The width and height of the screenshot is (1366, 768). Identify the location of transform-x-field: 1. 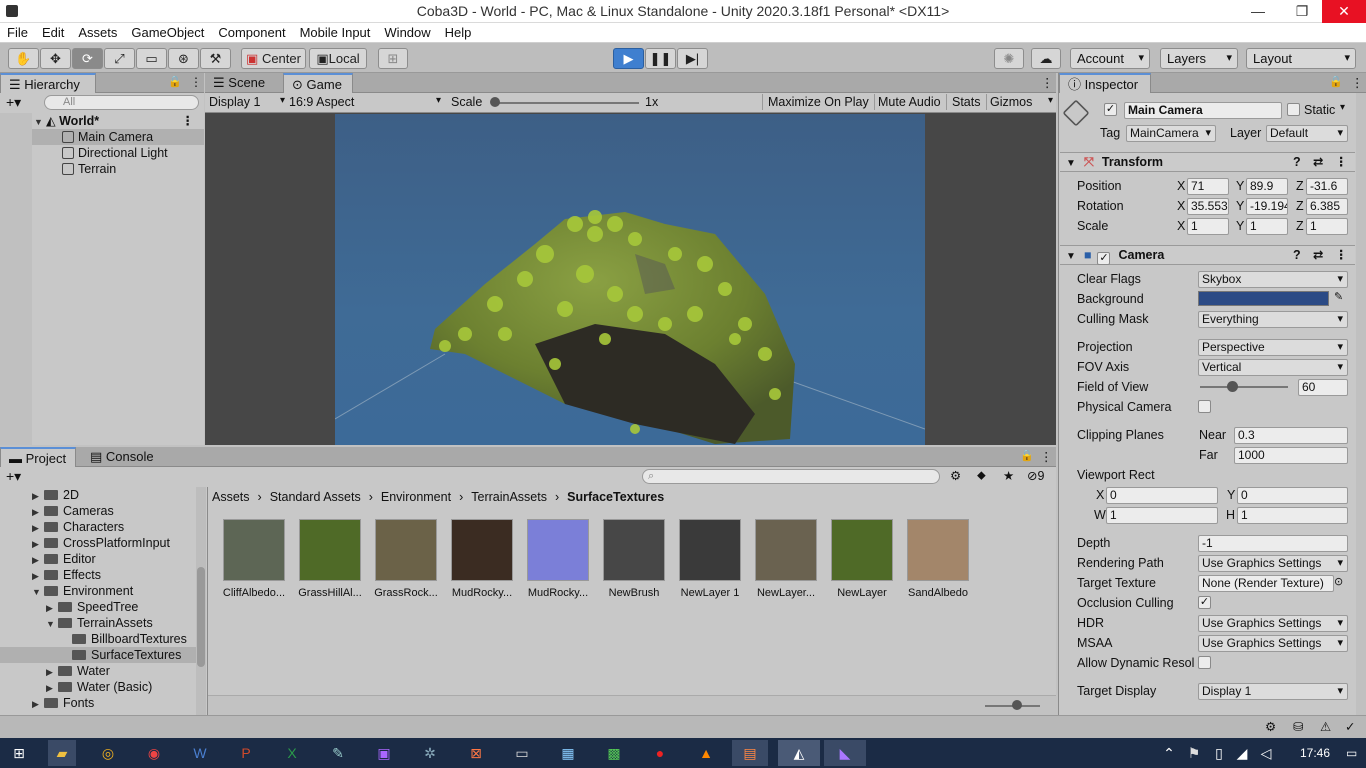
(1208, 226).